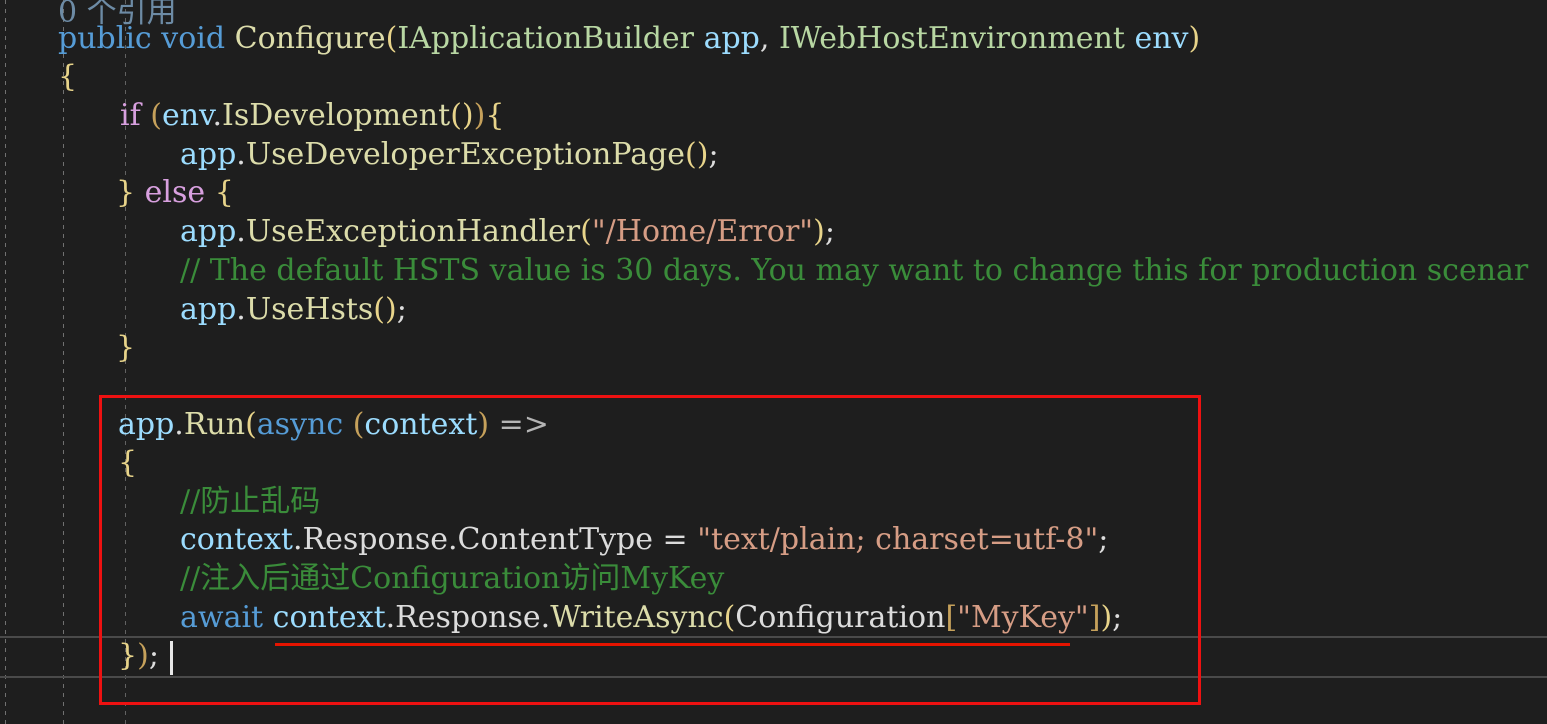  Describe the element at coordinates (702, 231) in the screenshot. I see `token: "/Home/Error"` at that location.